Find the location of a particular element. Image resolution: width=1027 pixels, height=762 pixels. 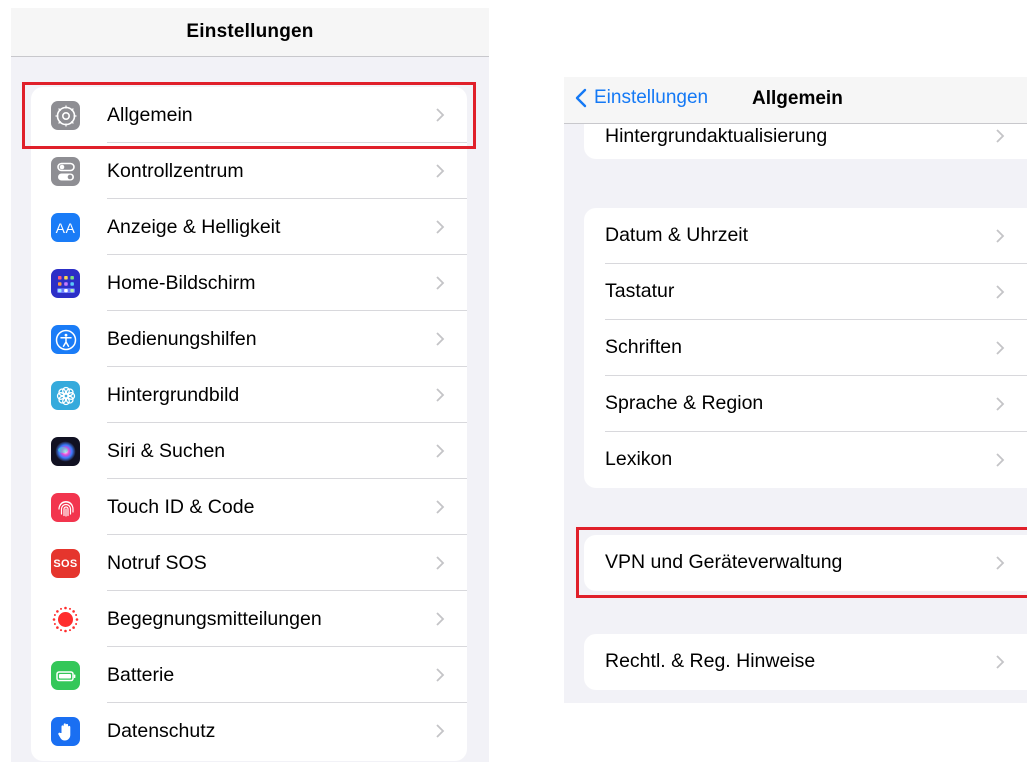

settings-item-label: Rechtl. & Reg. Hinweise is located at coordinates (710, 661).